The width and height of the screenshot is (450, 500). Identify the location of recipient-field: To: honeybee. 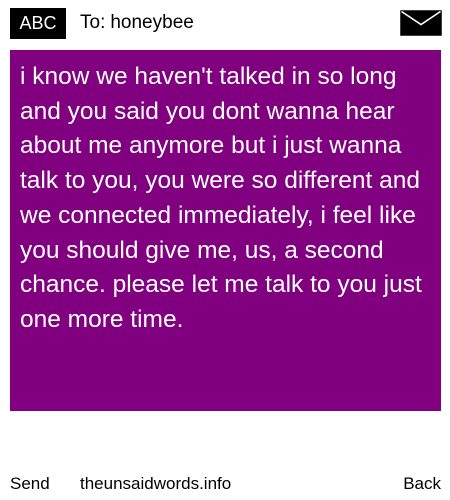
(137, 23).